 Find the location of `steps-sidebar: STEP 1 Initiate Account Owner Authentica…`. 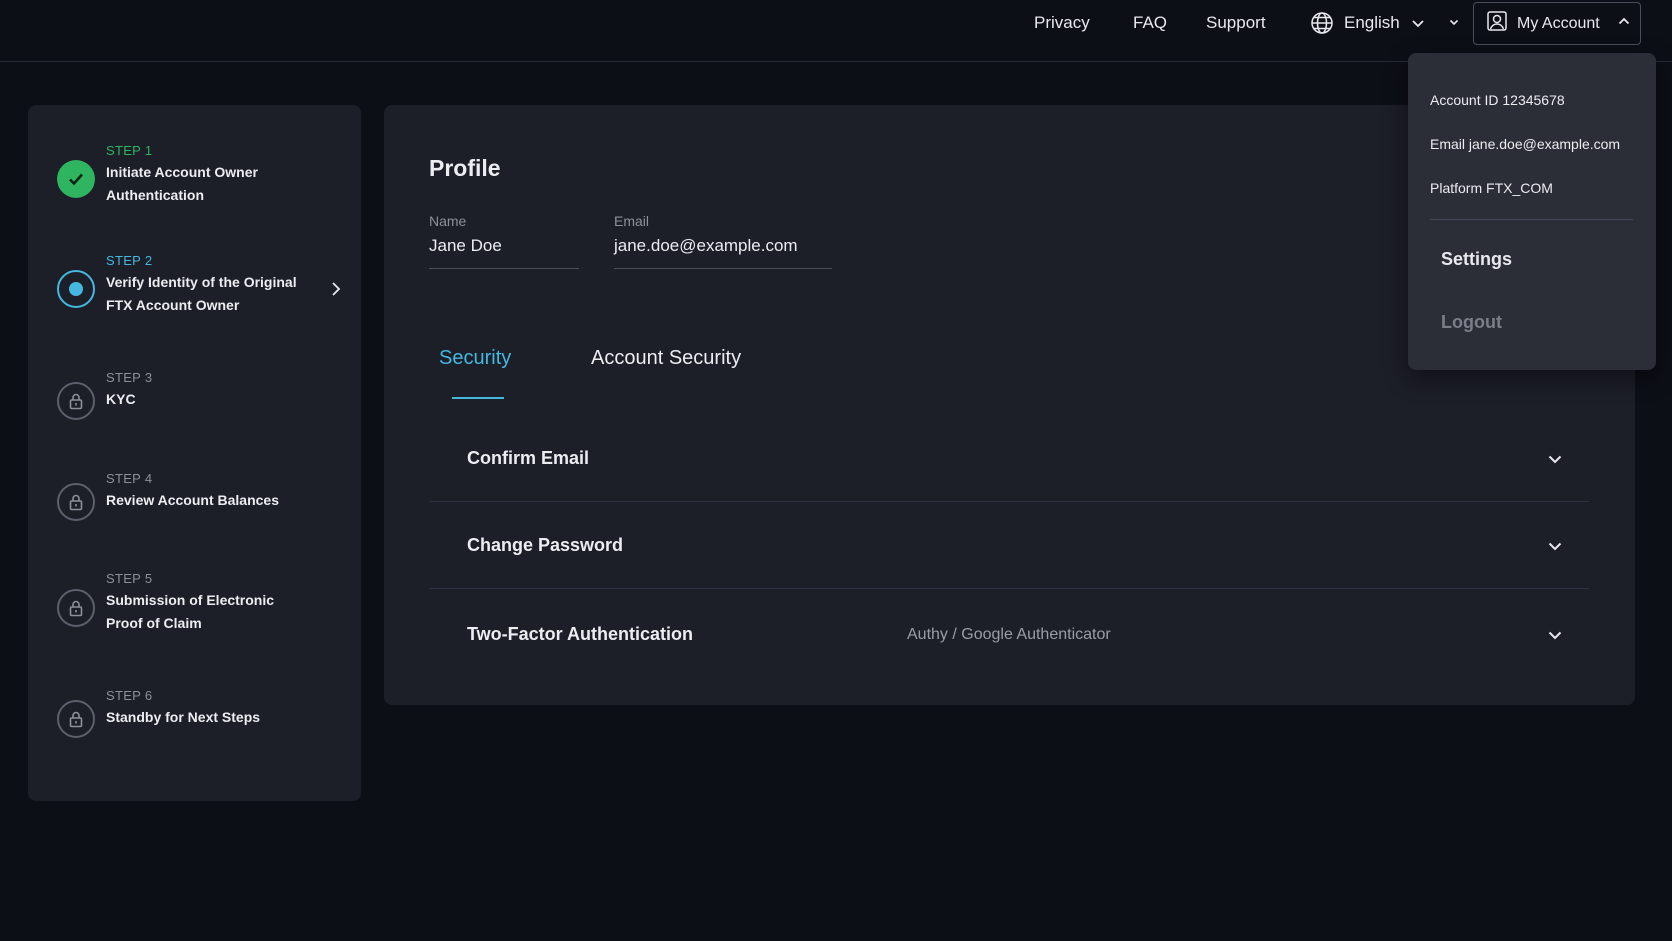

steps-sidebar: STEP 1 Initiate Account Owner Authentica… is located at coordinates (194, 453).